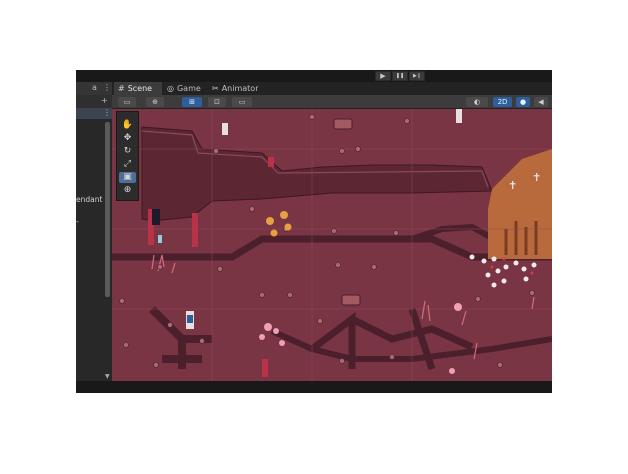  I want to click on rect-icon: ▭, so click(127, 101).